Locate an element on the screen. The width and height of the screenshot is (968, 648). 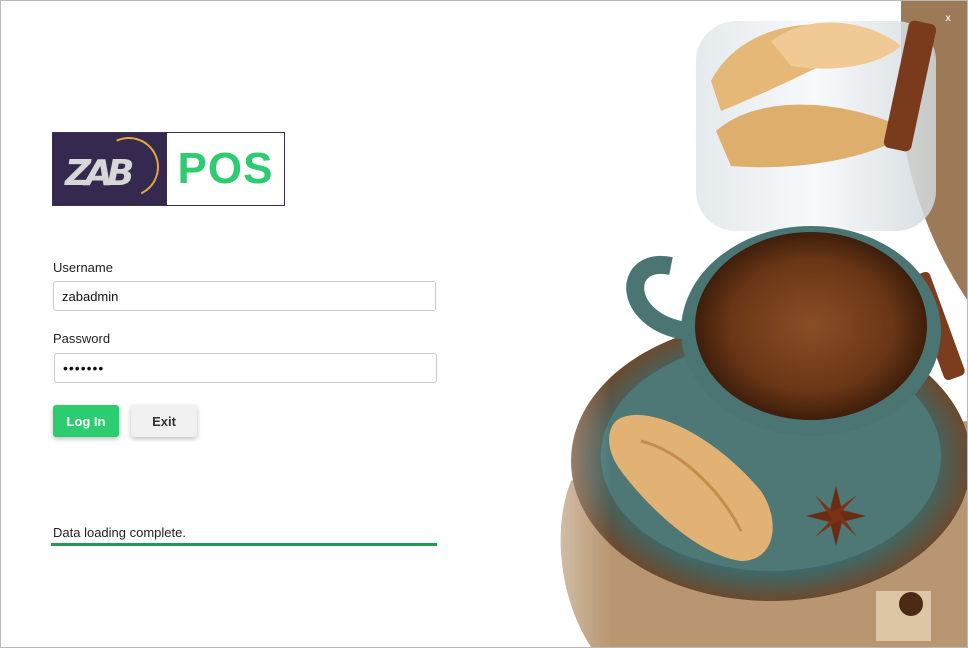
exit-button: Exit is located at coordinates (164, 421).